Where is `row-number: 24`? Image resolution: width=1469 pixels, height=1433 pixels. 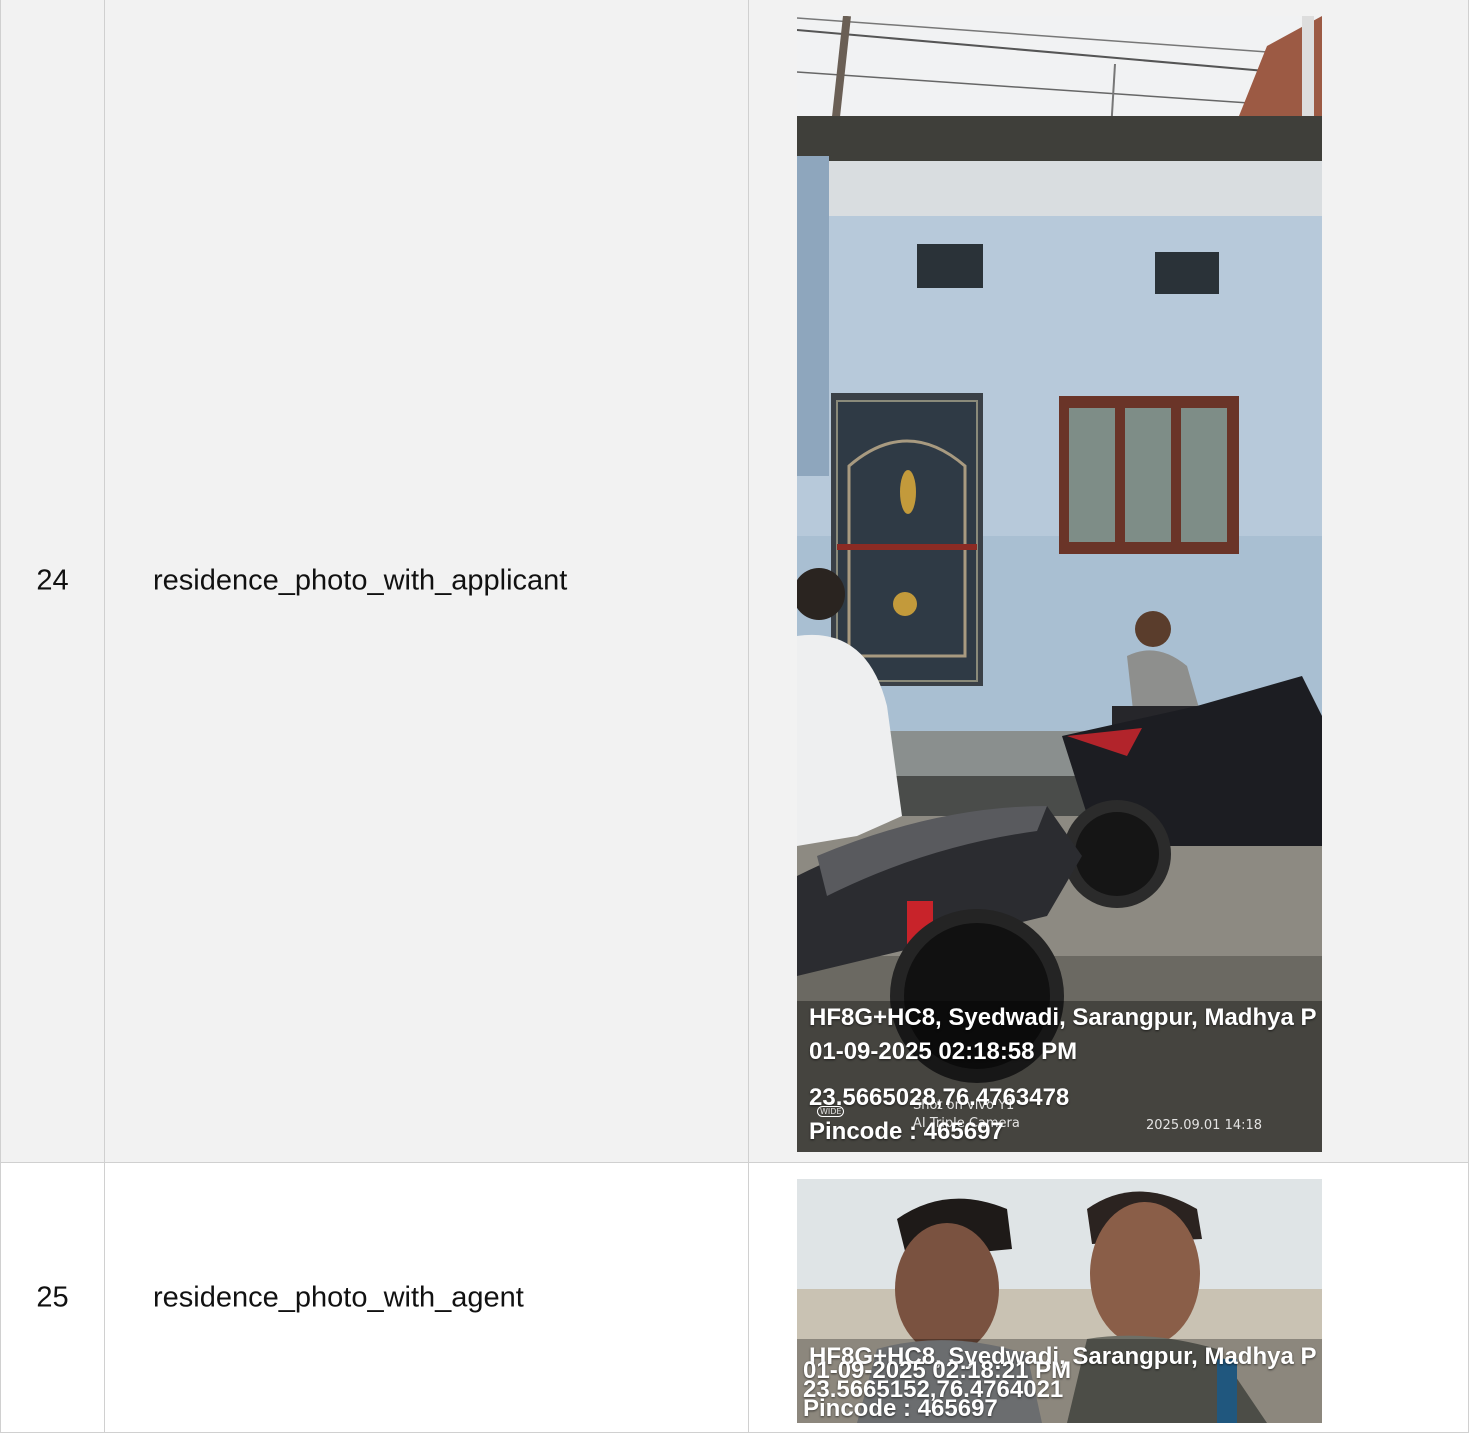 row-number: 24 is located at coordinates (52, 580).